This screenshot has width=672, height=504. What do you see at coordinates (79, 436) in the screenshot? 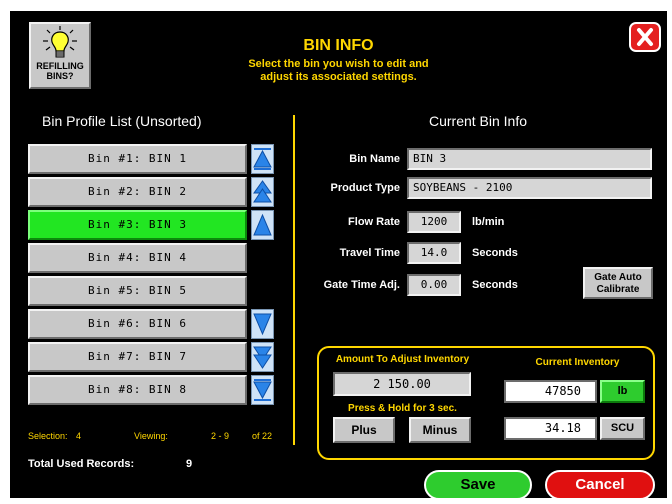
I see `selection-value: 4` at bounding box center [79, 436].